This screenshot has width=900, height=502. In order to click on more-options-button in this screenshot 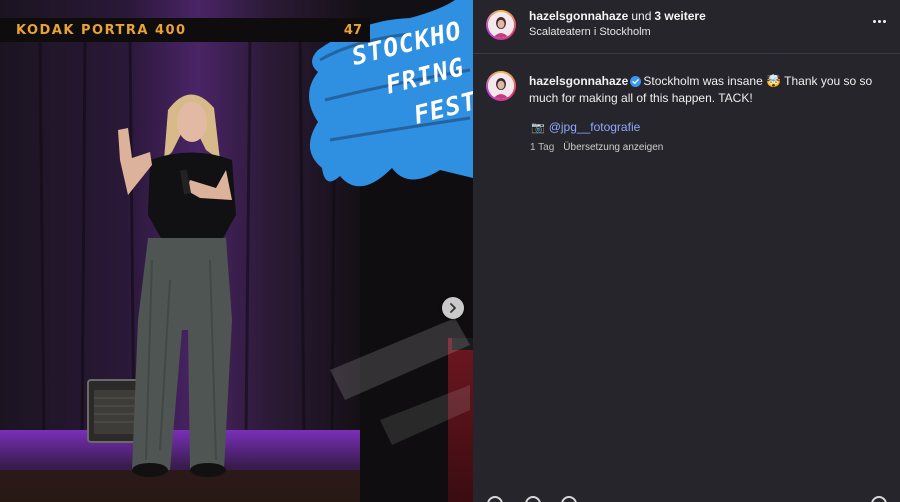, I will do `click(879, 21)`.